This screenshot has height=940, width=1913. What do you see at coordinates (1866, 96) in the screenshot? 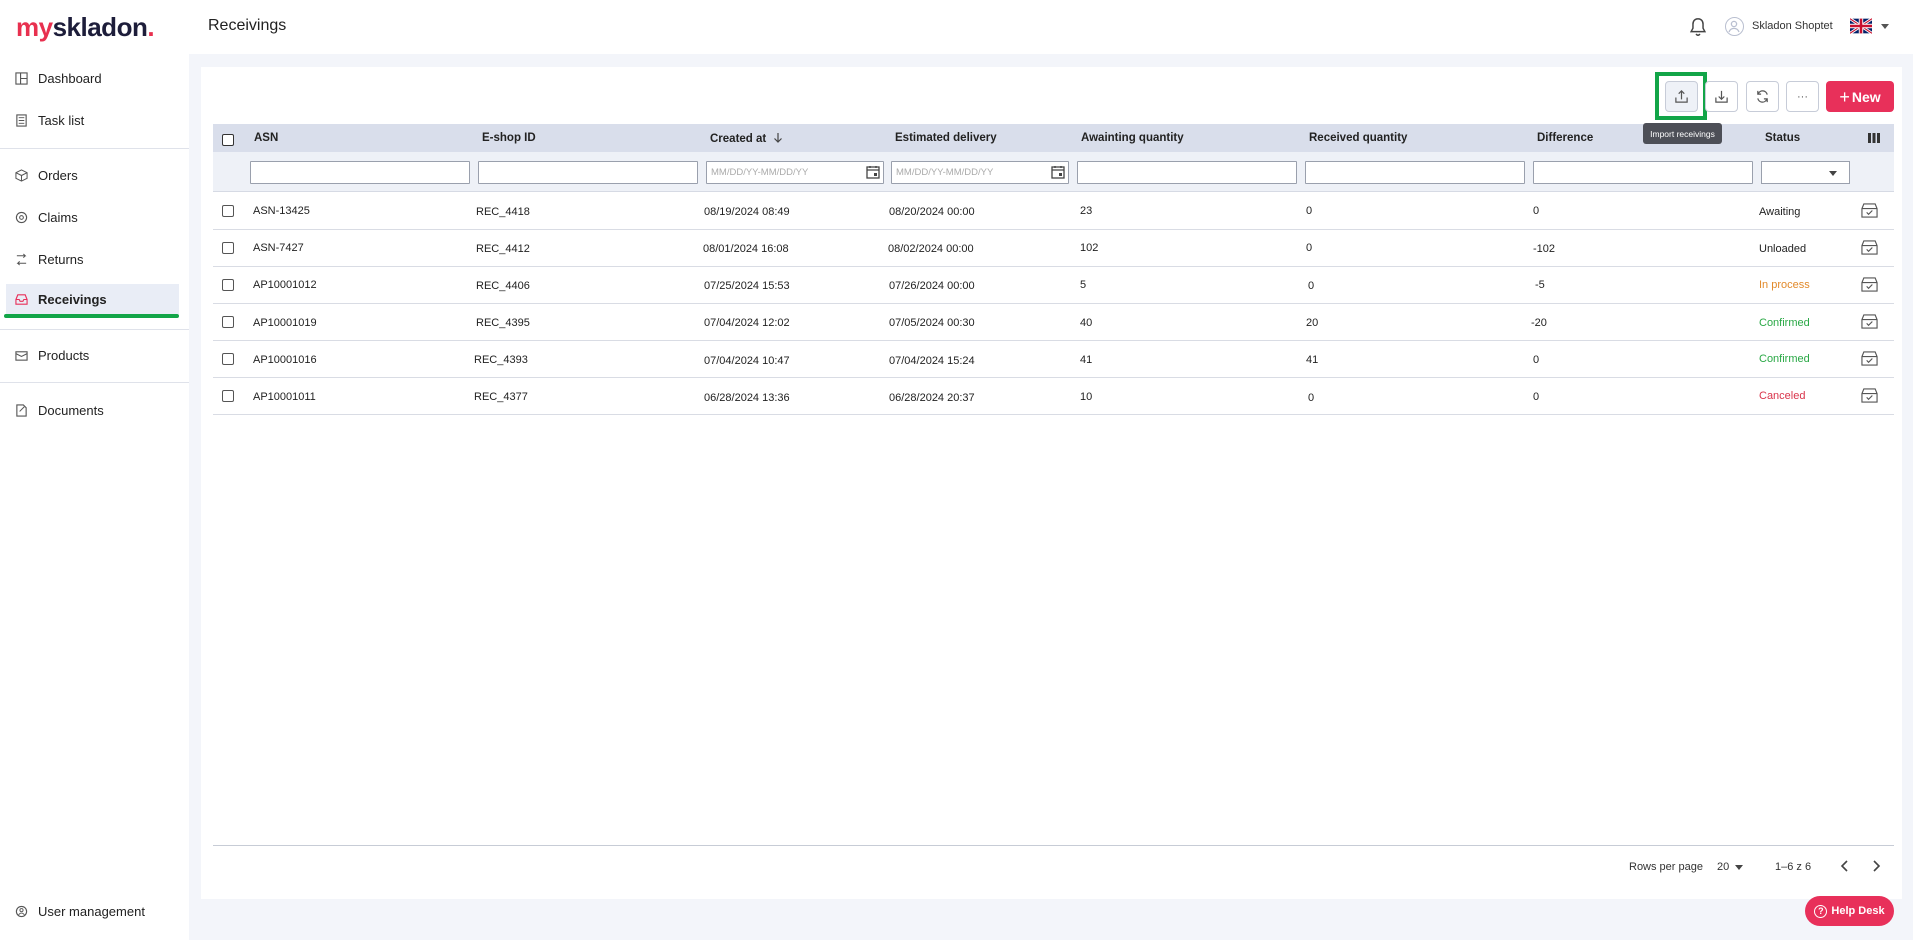
I see `new-button-label: New` at bounding box center [1866, 96].